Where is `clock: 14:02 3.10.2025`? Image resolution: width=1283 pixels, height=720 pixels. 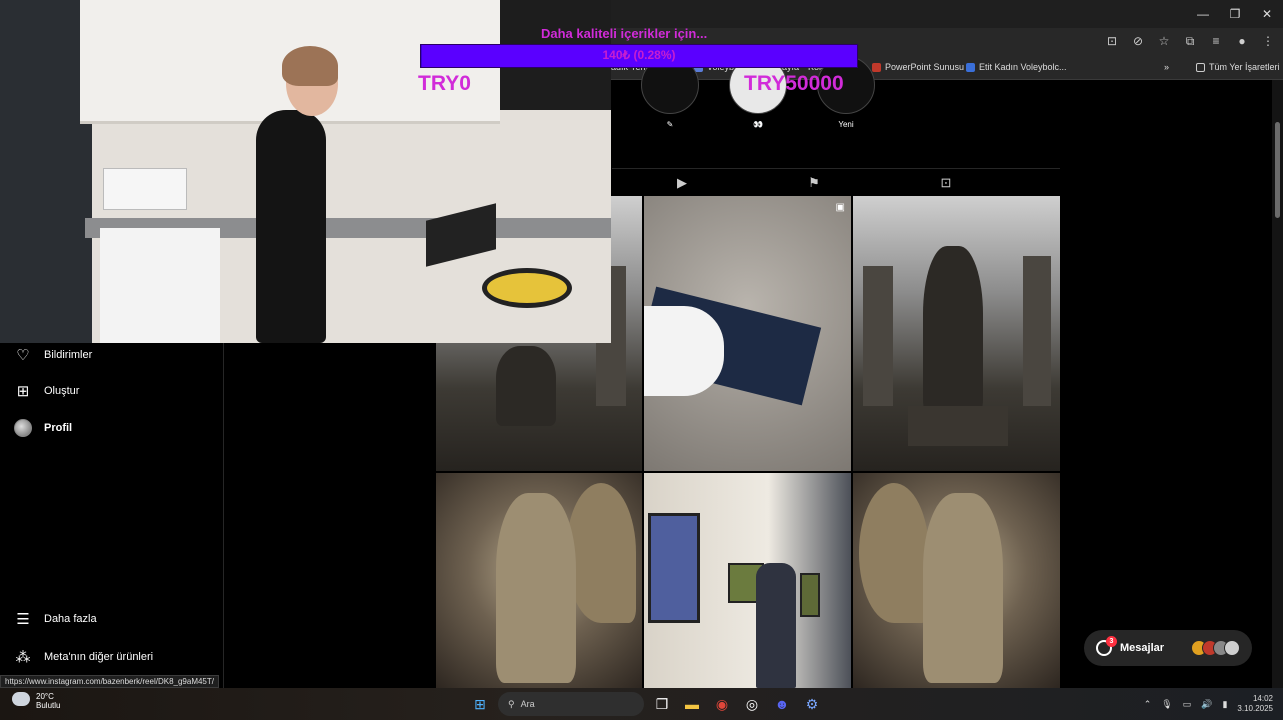
clock: 14:02 3.10.2025 is located at coordinates (1255, 704).